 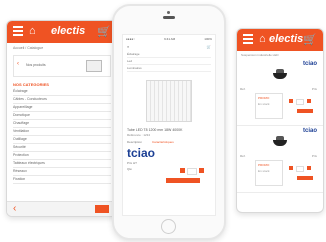 I want to click on clock: 9:41 AM, so click(x=170, y=39).